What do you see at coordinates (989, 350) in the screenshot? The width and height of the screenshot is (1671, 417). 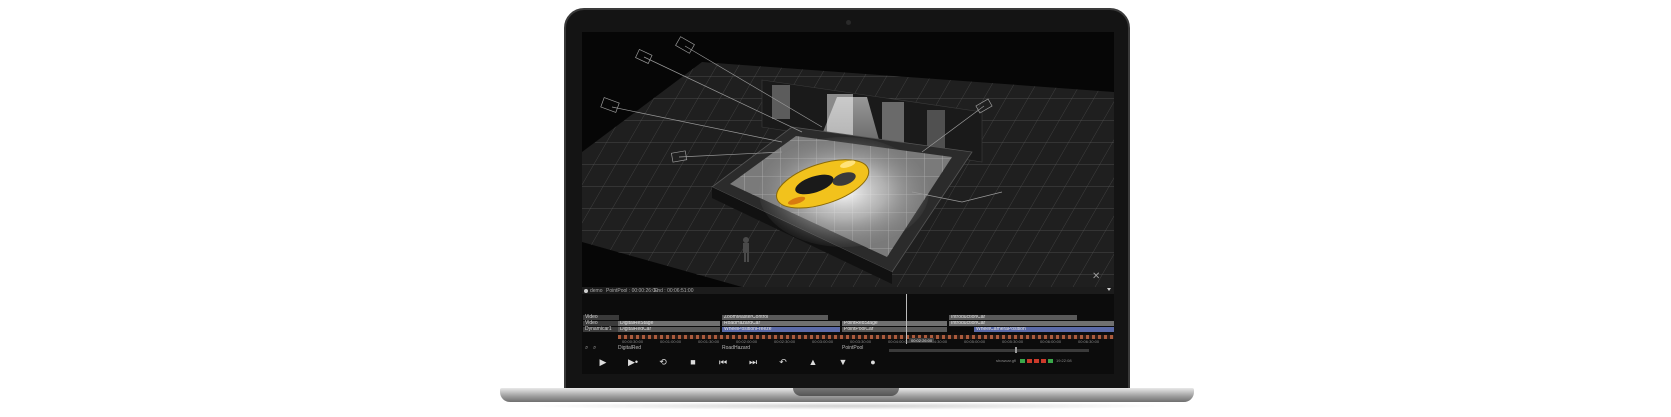 I see `scrub-bar` at bounding box center [989, 350].